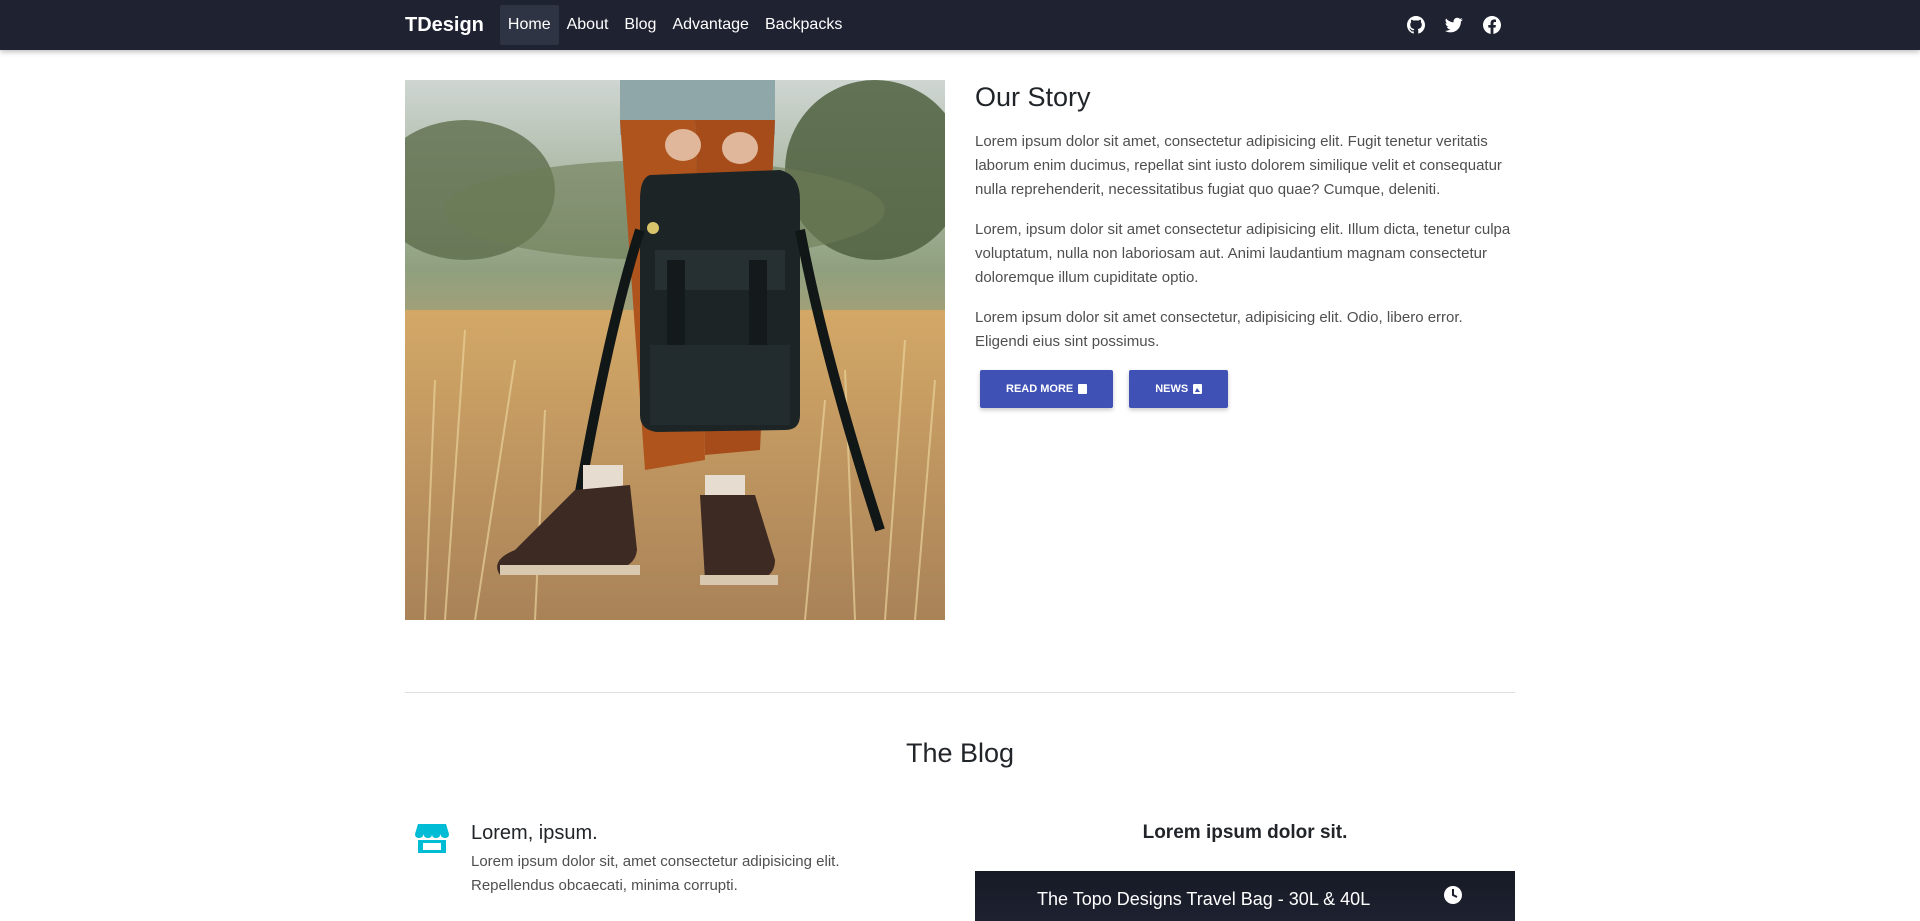  What do you see at coordinates (1453, 895) in the screenshot?
I see `watch-later-icon` at bounding box center [1453, 895].